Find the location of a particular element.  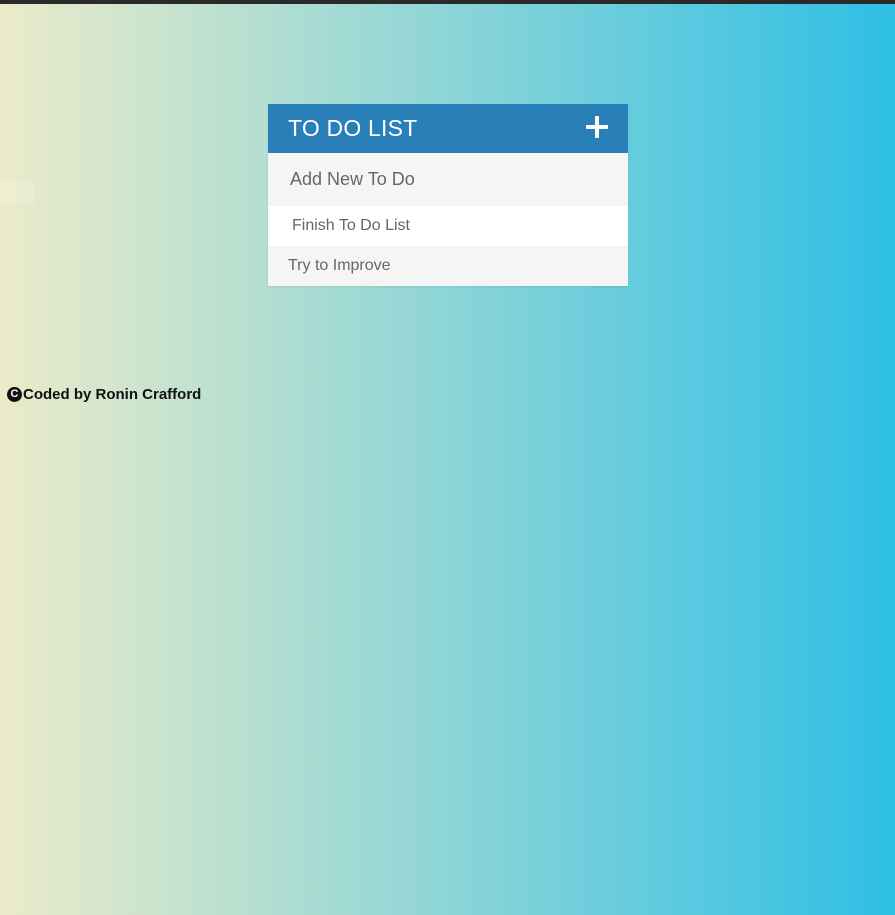

todo-list: Finish To Do List Try to Improve is located at coordinates (448, 246).